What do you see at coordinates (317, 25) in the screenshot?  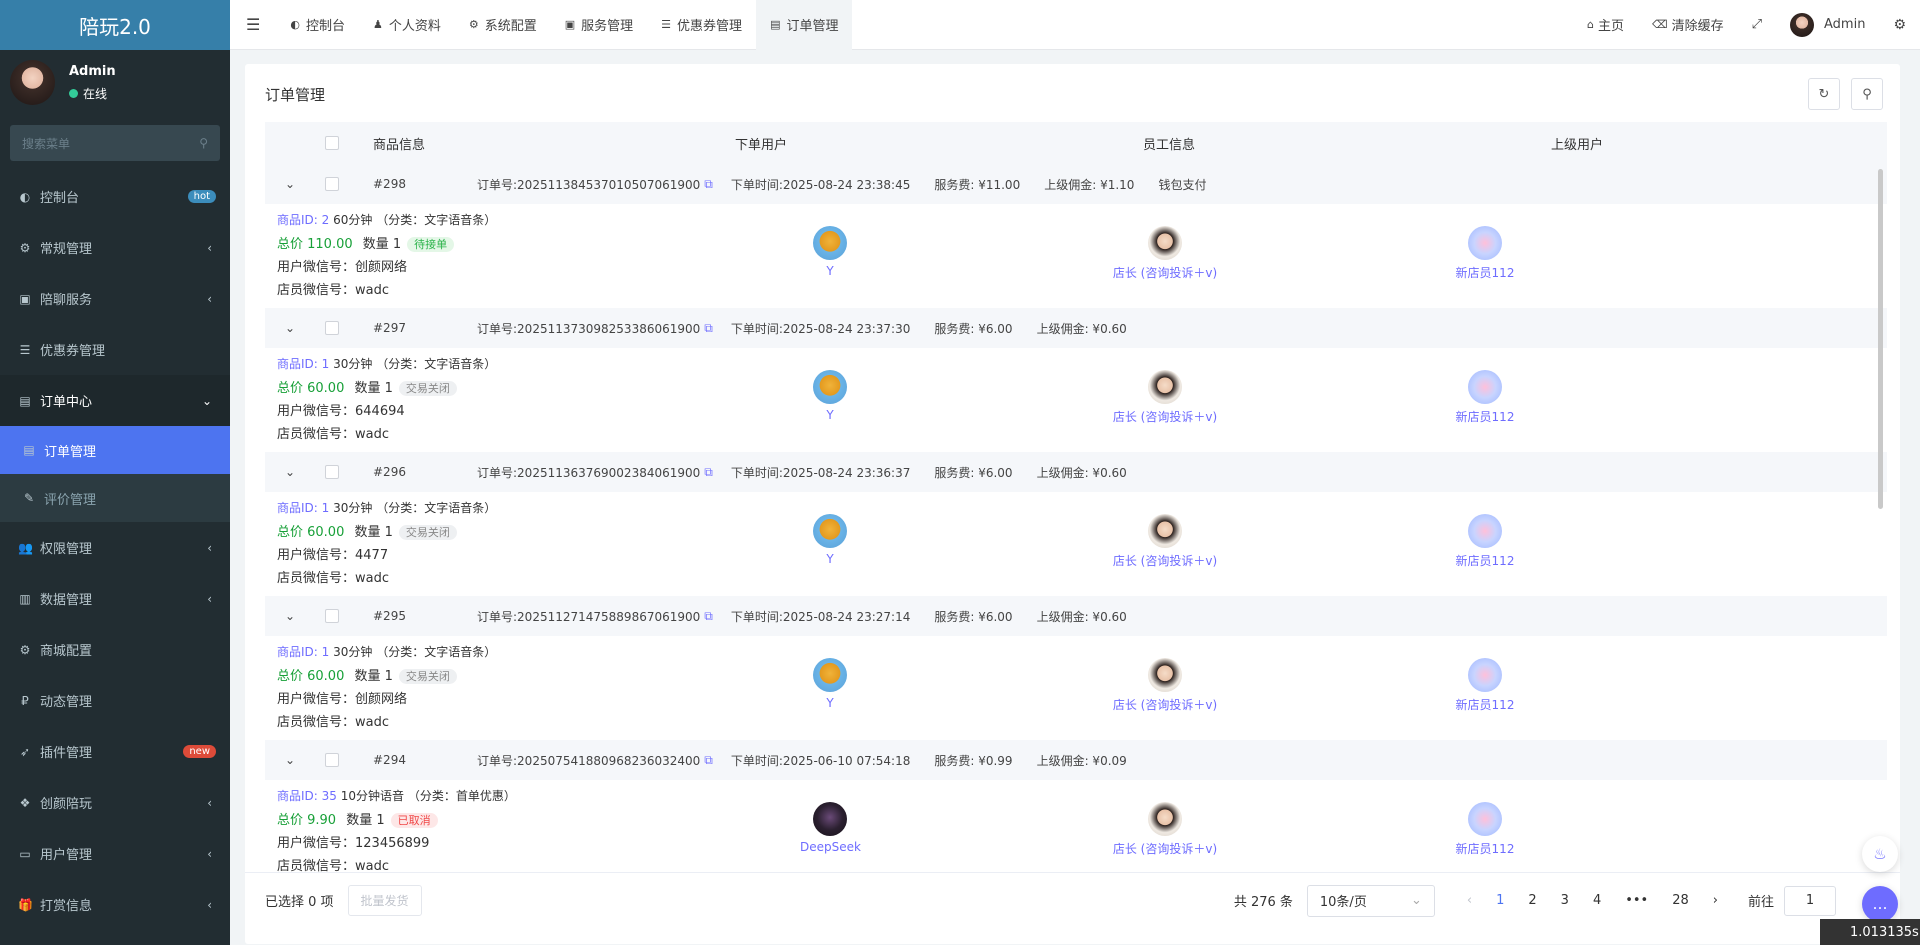 I see `tab-dashboard: ◐ 控制台` at bounding box center [317, 25].